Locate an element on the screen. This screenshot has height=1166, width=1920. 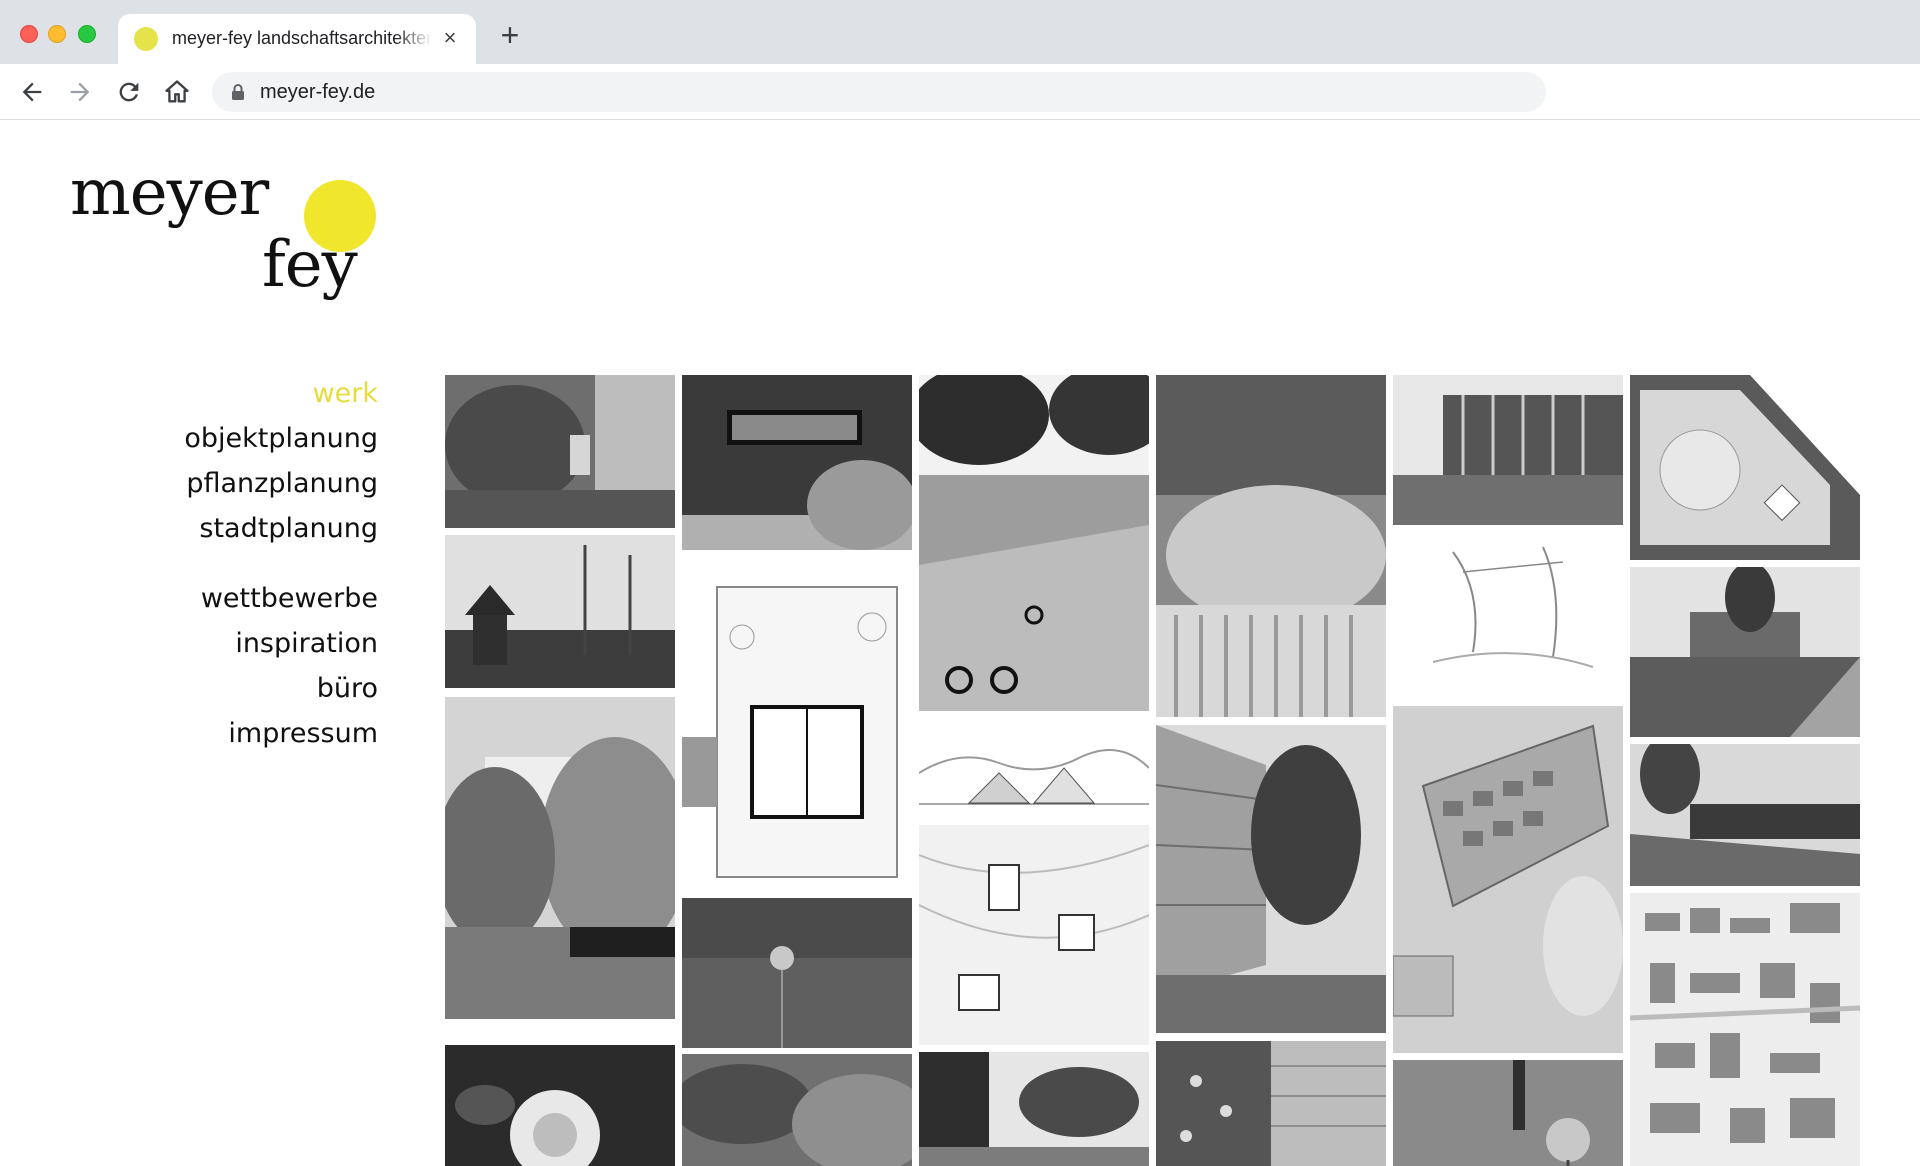
gallery-tile-pavilion-trees is located at coordinates (1034, 1109).